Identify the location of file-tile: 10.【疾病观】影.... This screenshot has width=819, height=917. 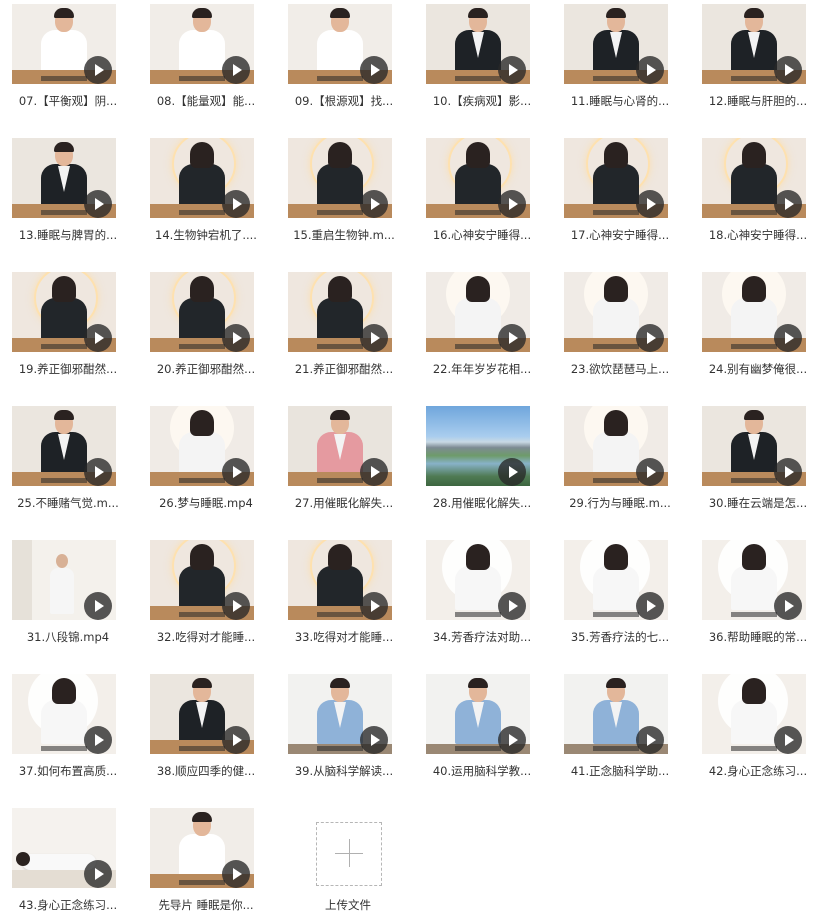
(483, 64).